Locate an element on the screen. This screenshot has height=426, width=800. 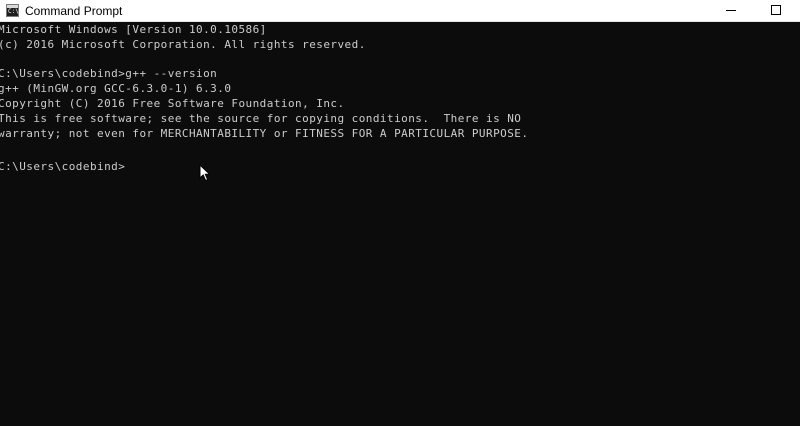
title-bar: C:\ Command Prompt is located at coordinates (400, 11).